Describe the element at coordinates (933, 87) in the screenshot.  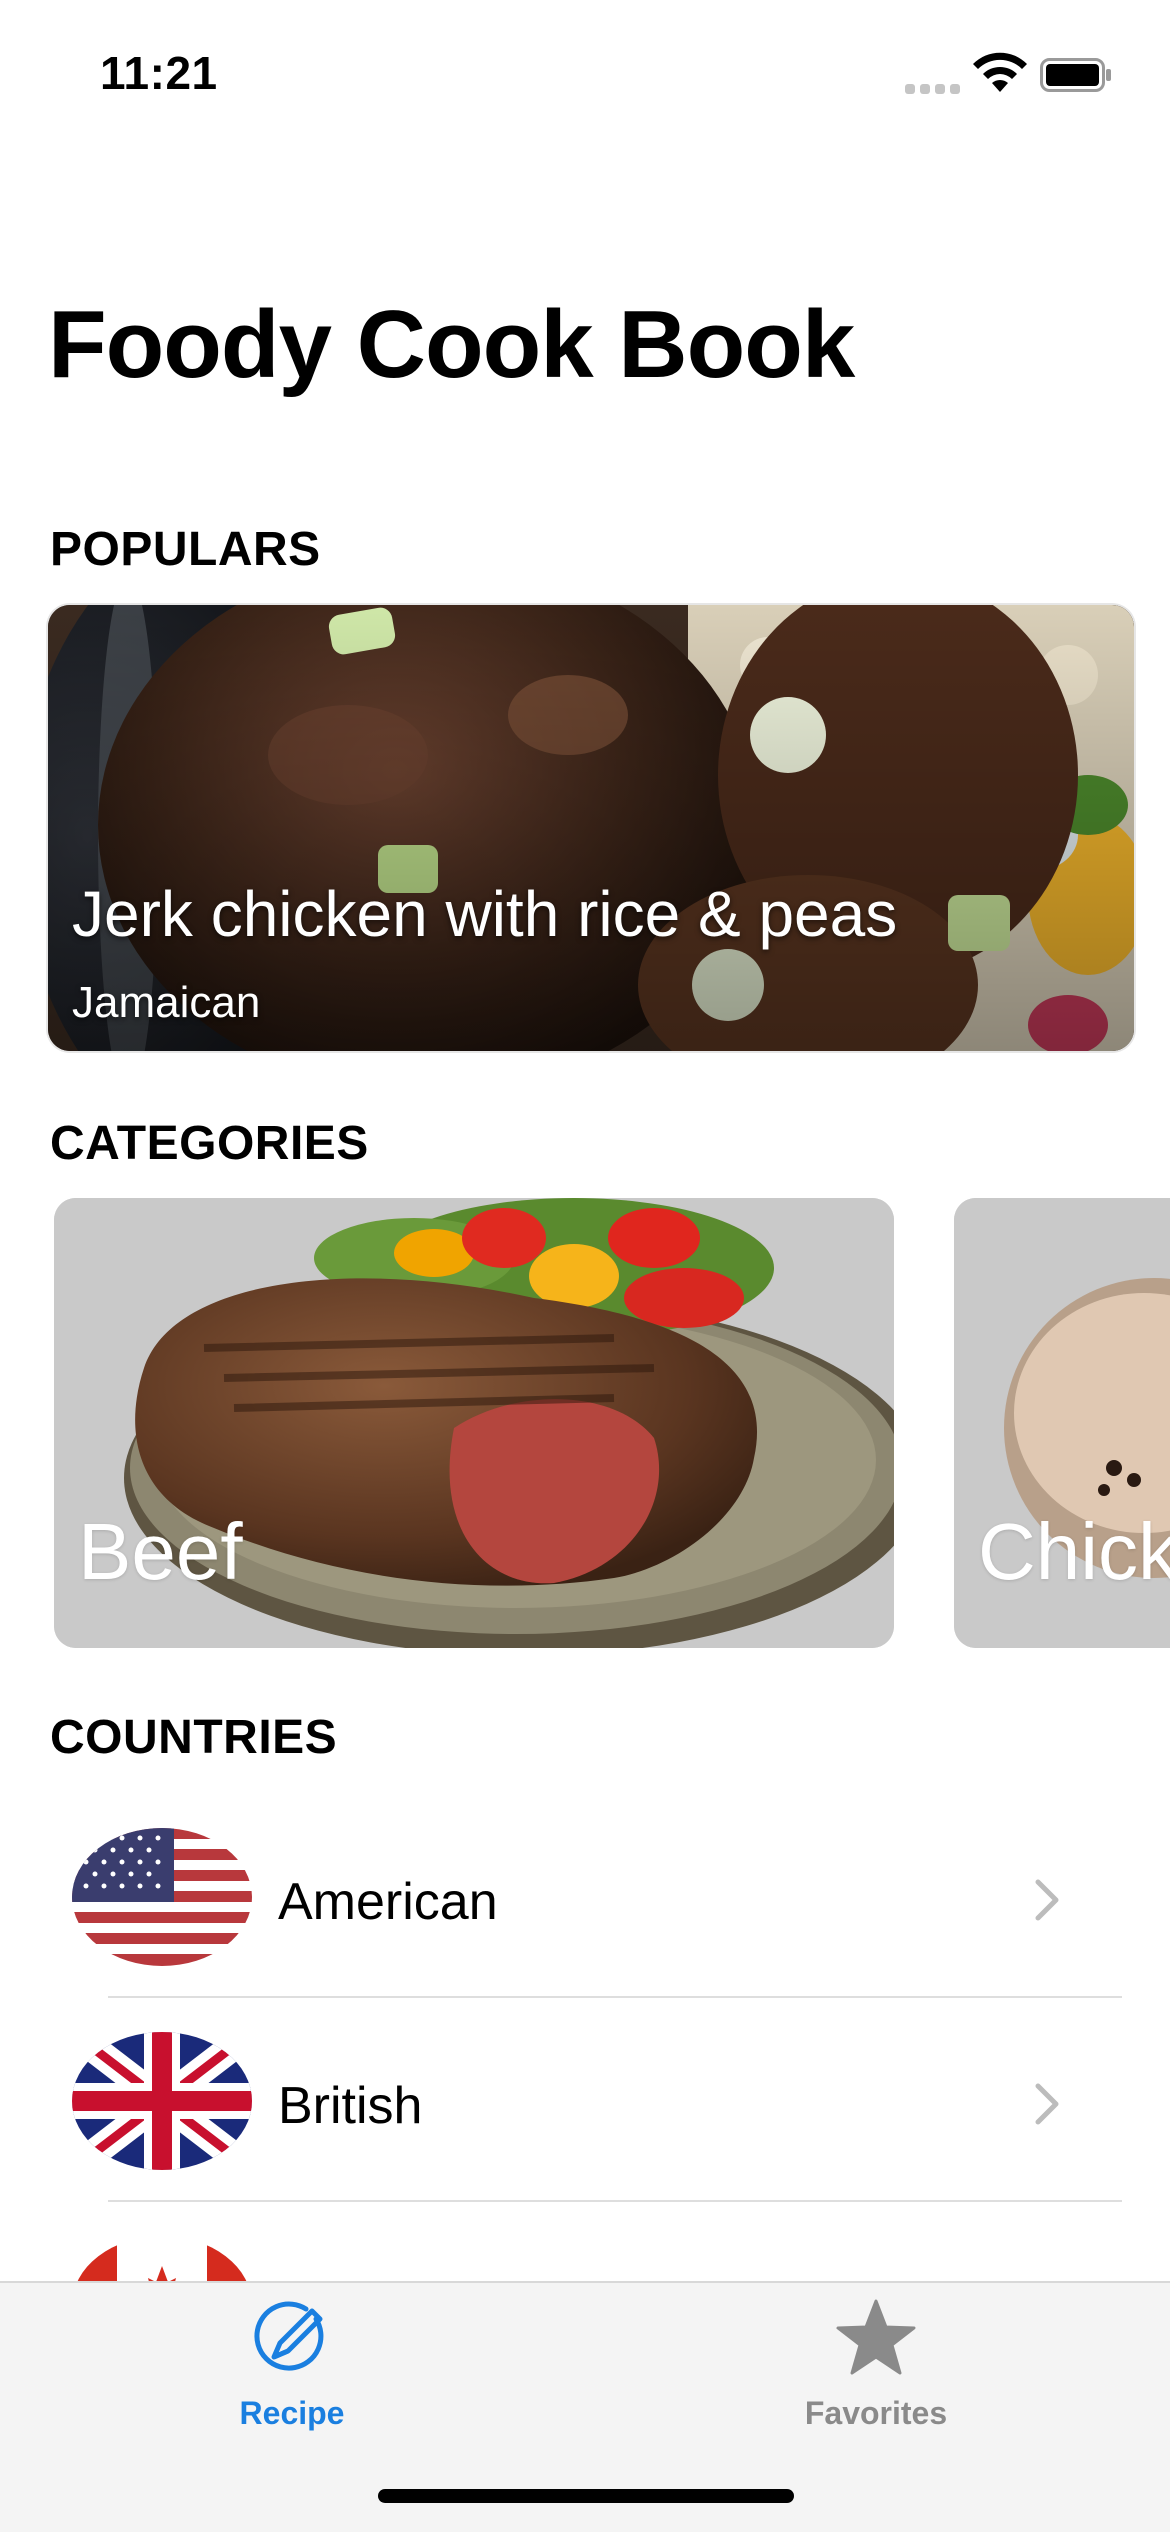
I see `cellular-signal-icon` at that location.